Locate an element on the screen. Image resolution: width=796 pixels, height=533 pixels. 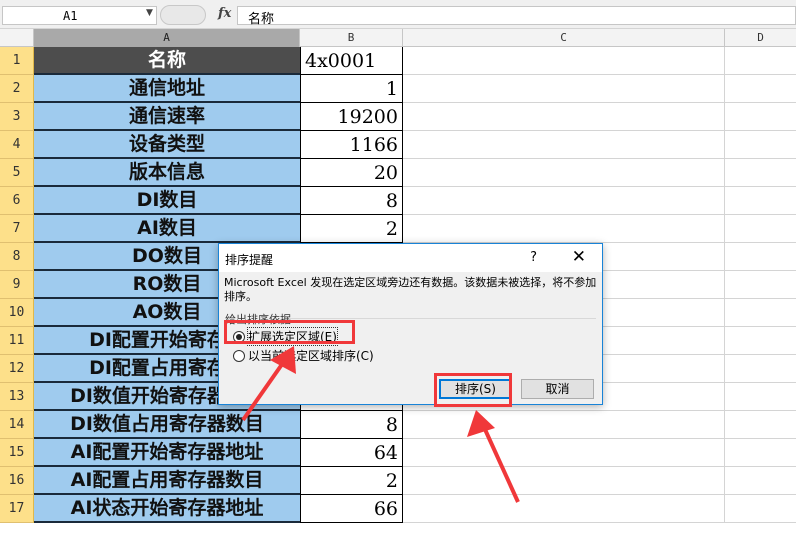
column-headers: A B C D is located at coordinates (398, 38).